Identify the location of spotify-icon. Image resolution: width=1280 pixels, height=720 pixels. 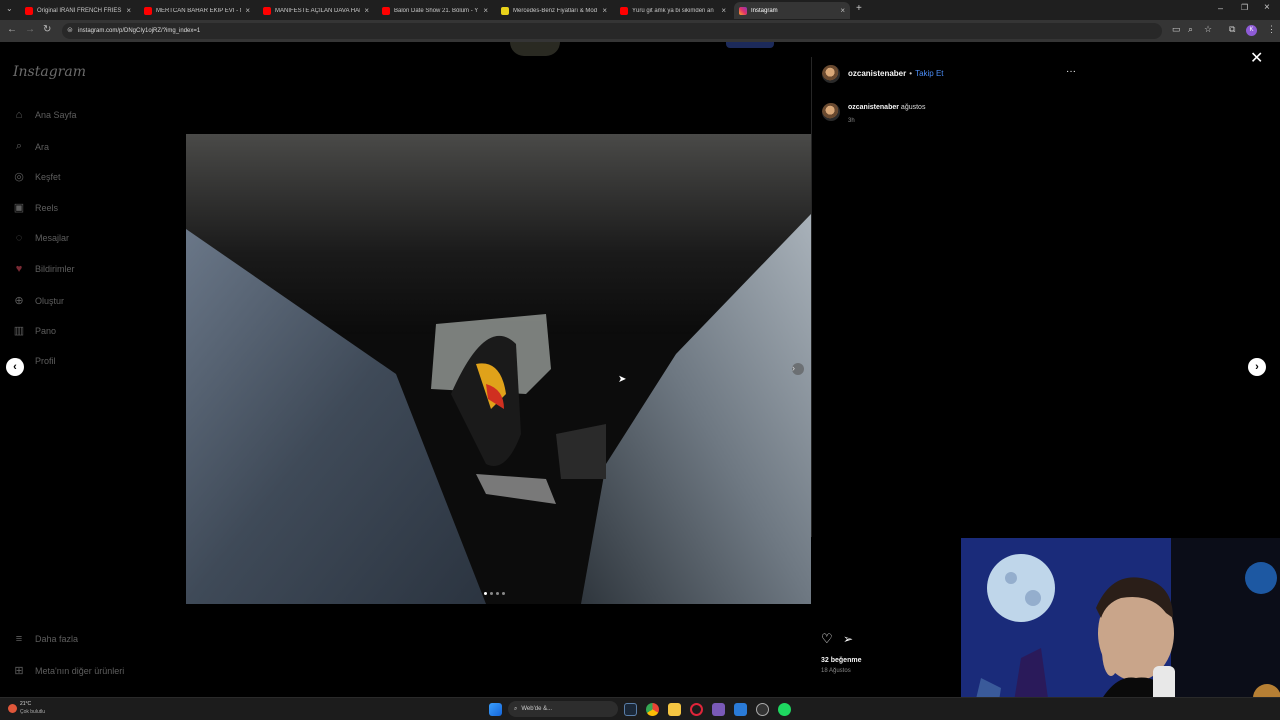
(784, 709).